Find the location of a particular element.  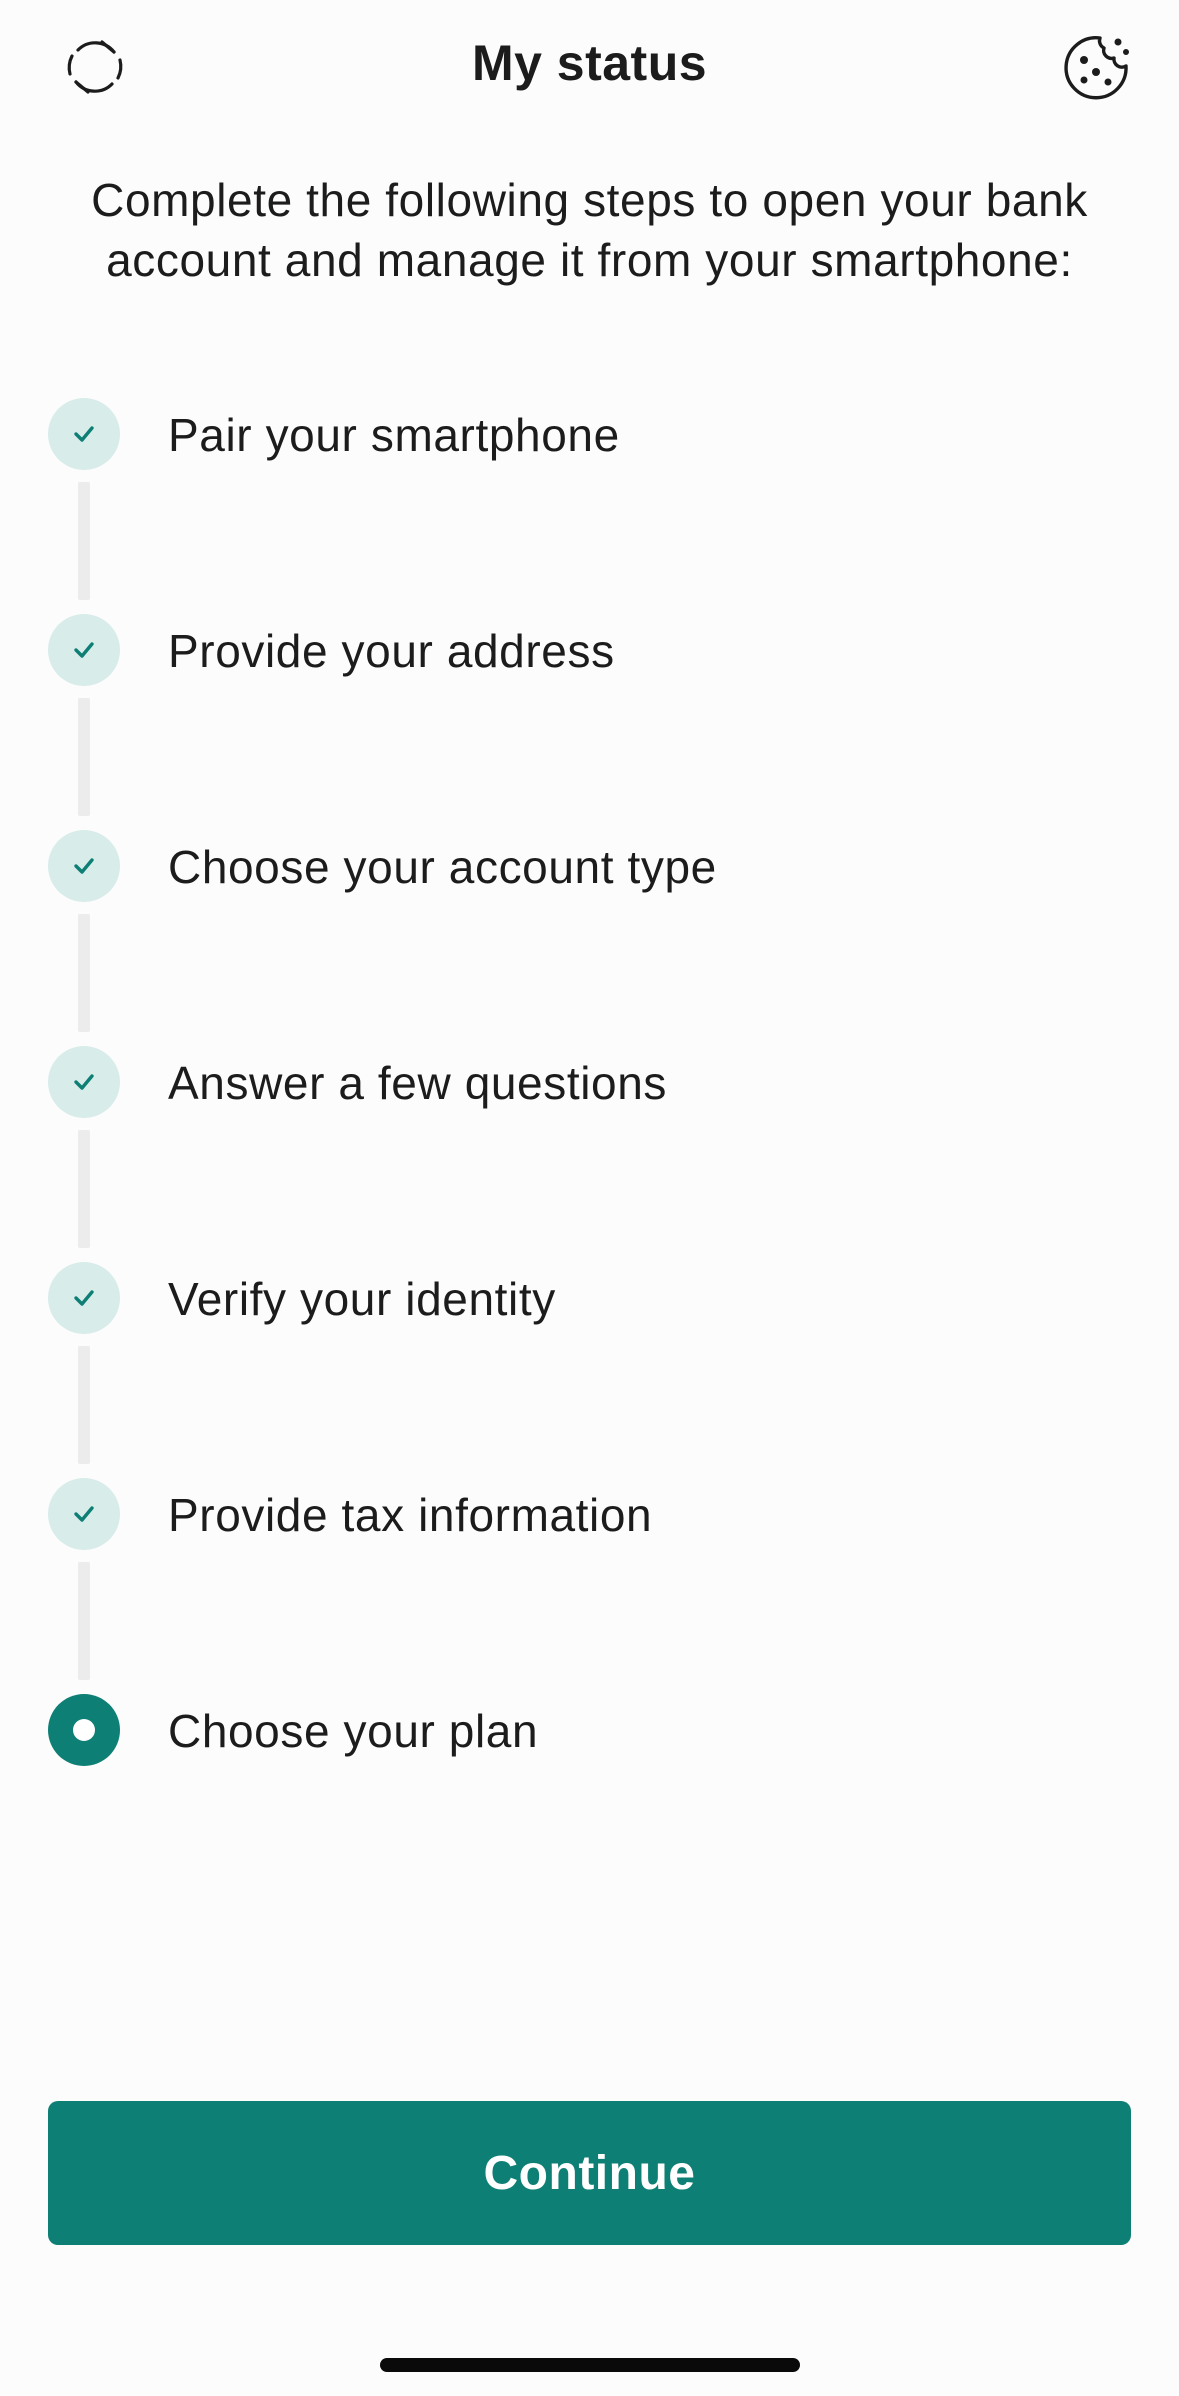

step-item: Provide tax information is located at coordinates (589, 1518).